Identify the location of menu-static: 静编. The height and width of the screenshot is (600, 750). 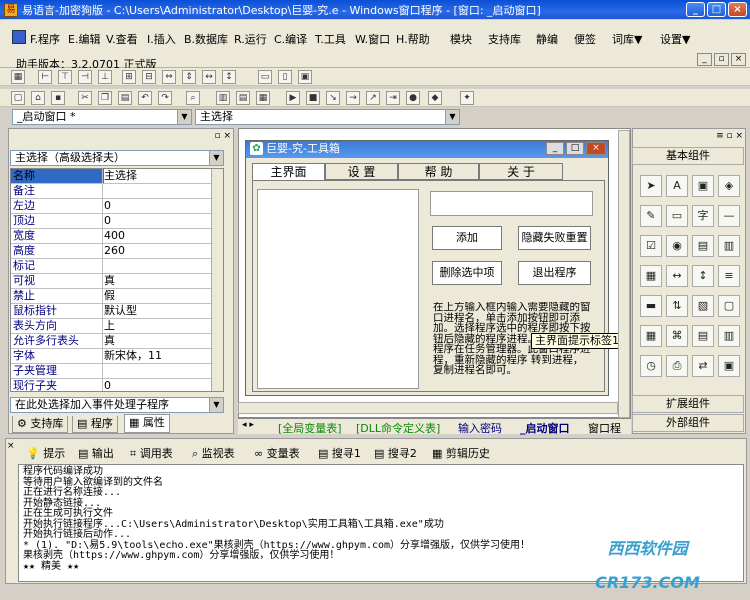
(547, 39).